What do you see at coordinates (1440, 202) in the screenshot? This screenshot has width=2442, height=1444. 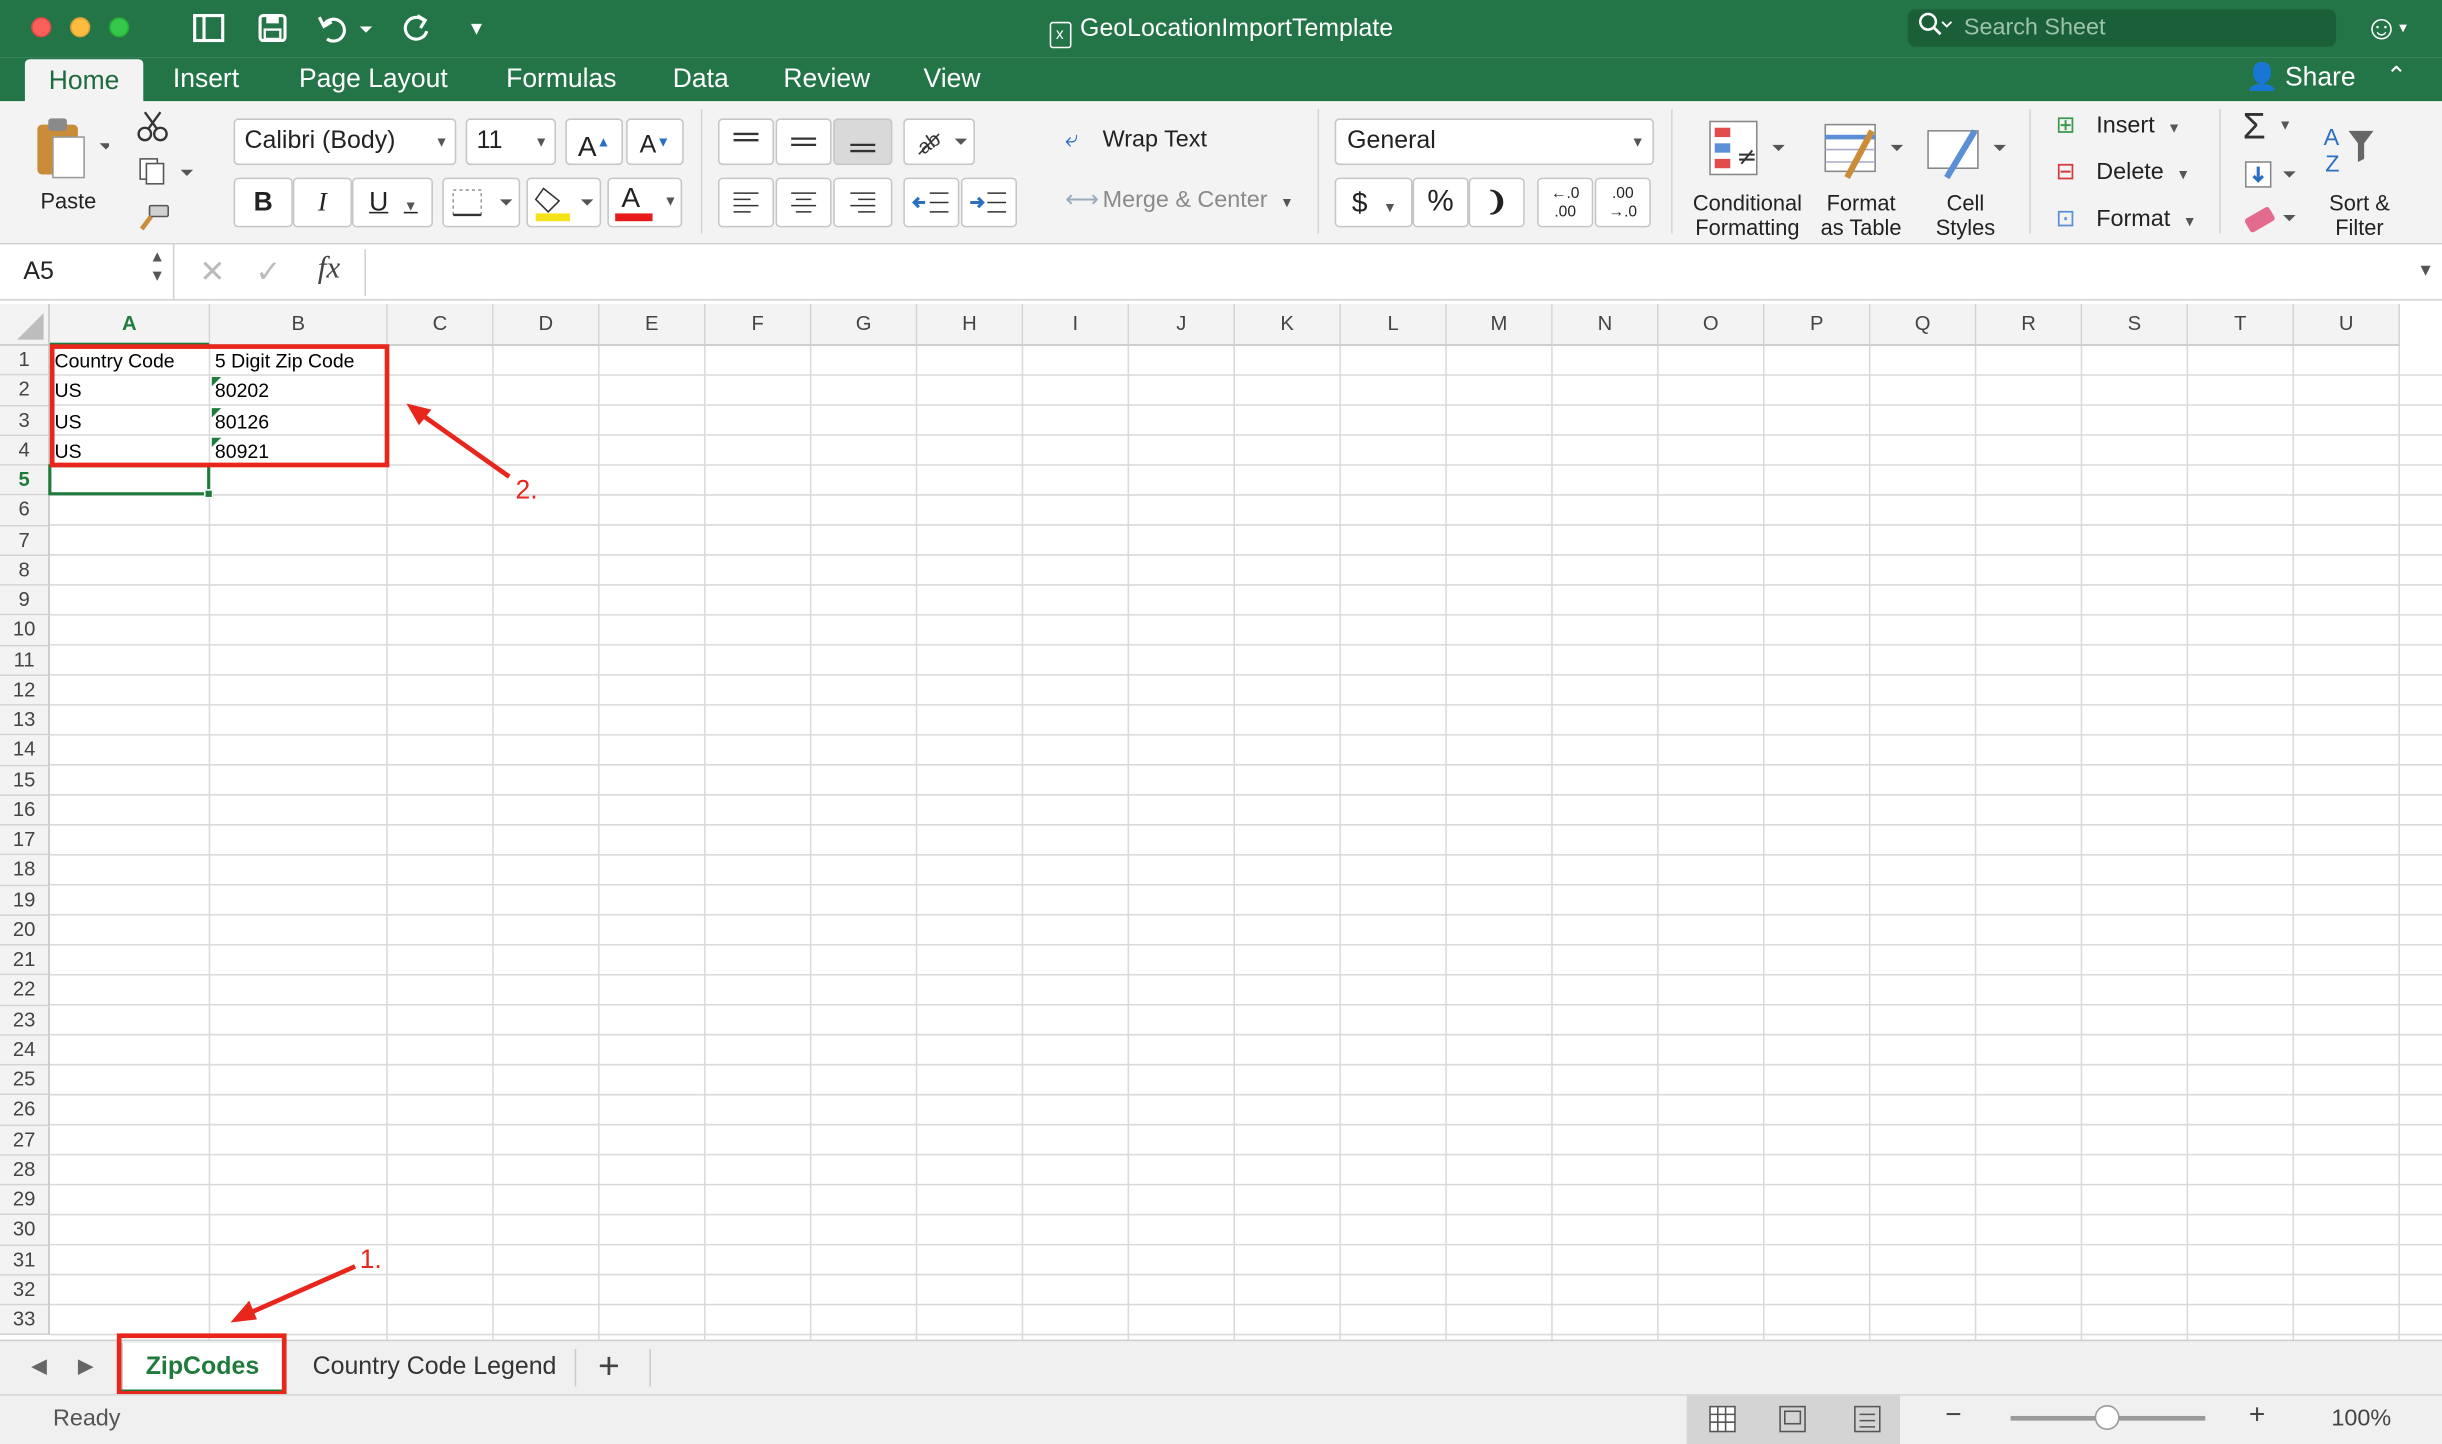 I see `percent-button: %` at bounding box center [1440, 202].